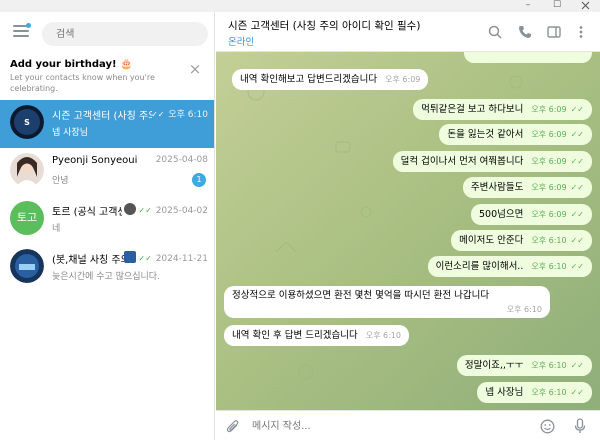 Image resolution: width=600 pixels, height=440 pixels. Describe the element at coordinates (491, 240) in the screenshot. I see `message-text: 메이저도 안준다` at that location.